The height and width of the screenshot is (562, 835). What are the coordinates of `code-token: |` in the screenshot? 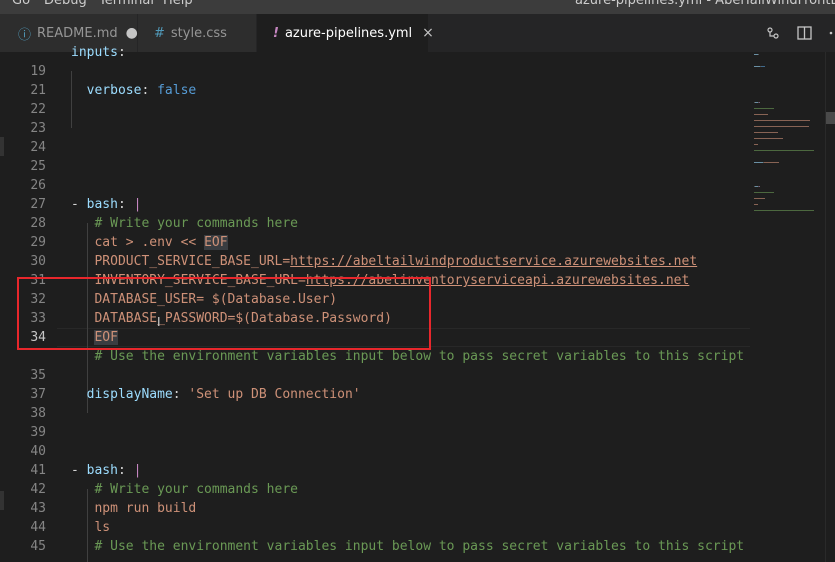 It's located at (137, 470).